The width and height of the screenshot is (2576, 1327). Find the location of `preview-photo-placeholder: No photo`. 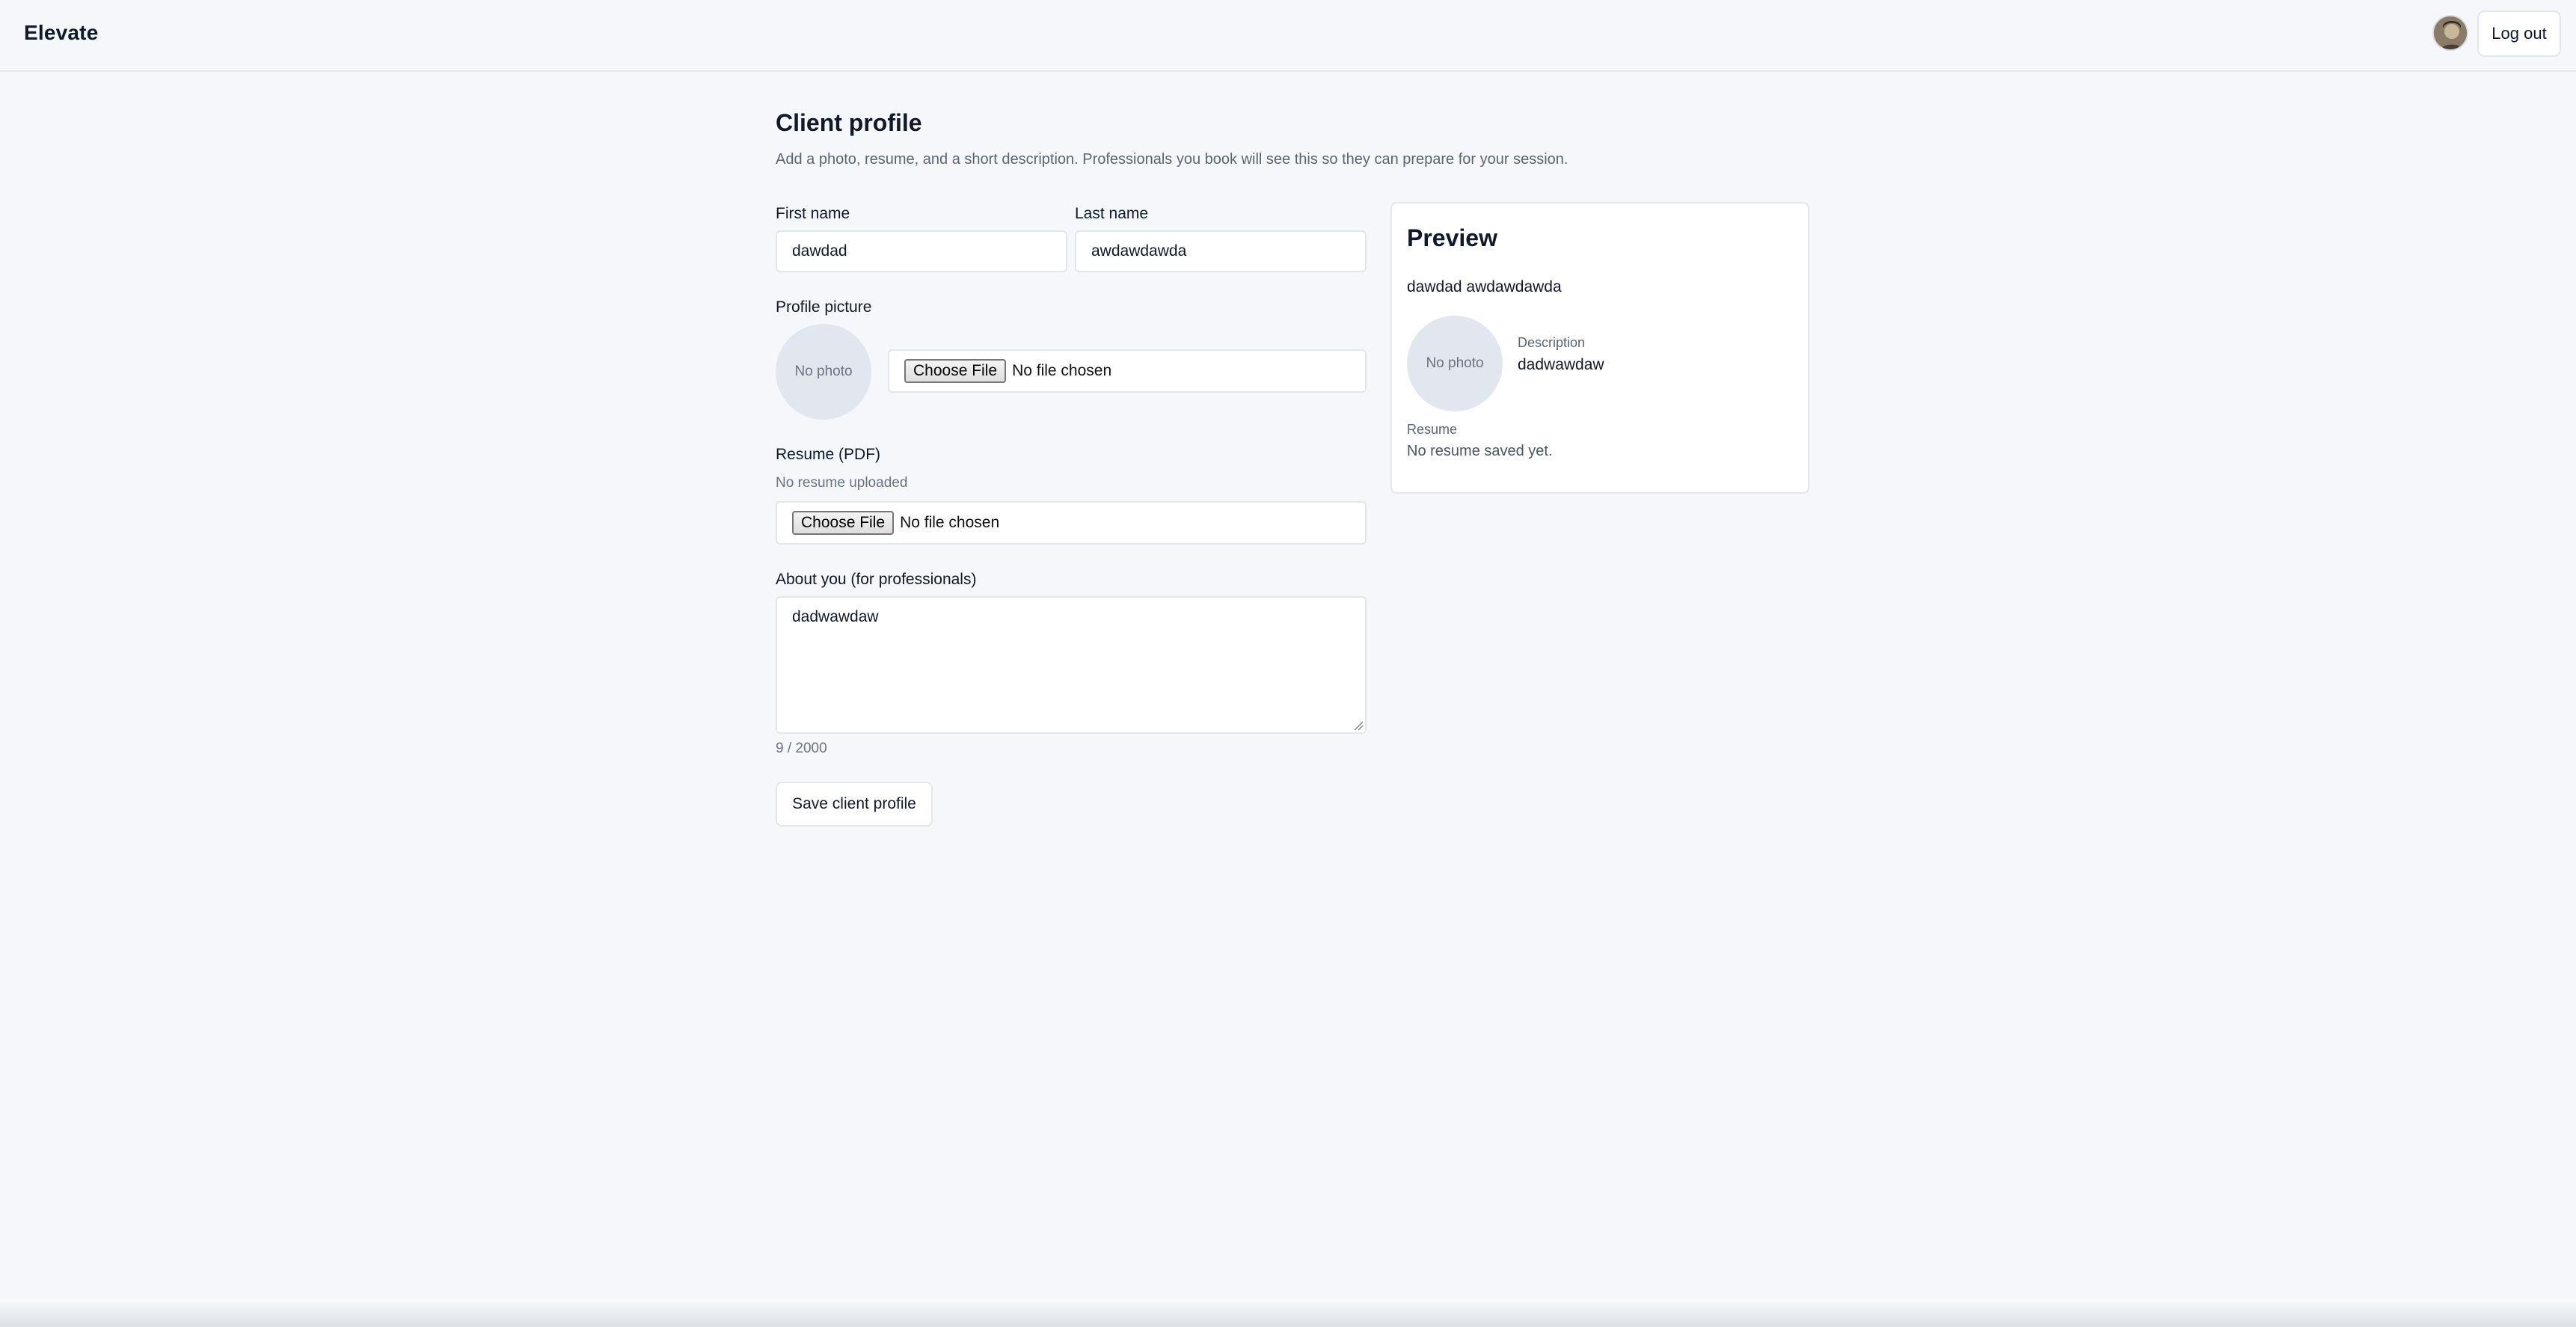

preview-photo-placeholder: No photo is located at coordinates (1455, 363).